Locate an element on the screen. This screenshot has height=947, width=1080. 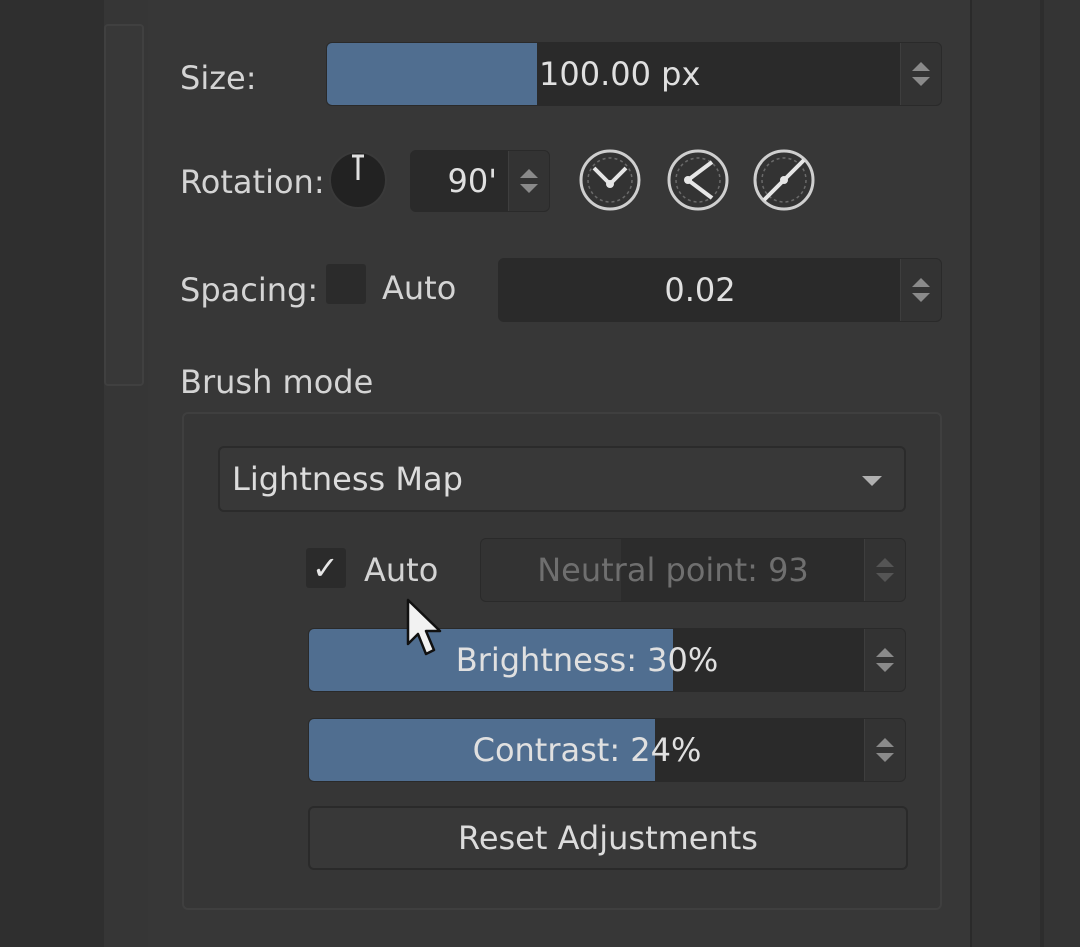
rotation-label: Rotation: is located at coordinates (252, 182).